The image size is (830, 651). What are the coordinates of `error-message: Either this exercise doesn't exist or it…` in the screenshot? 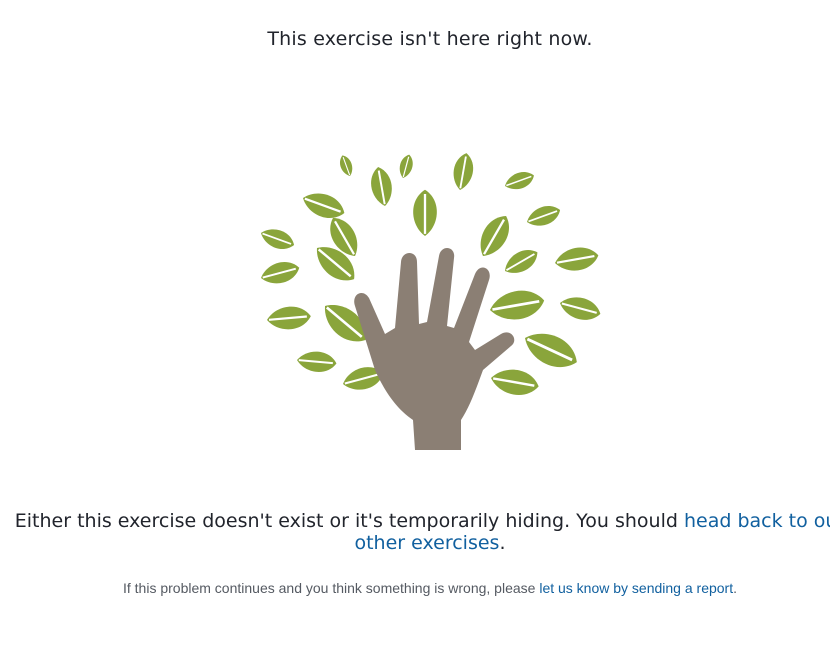 It's located at (415, 532).